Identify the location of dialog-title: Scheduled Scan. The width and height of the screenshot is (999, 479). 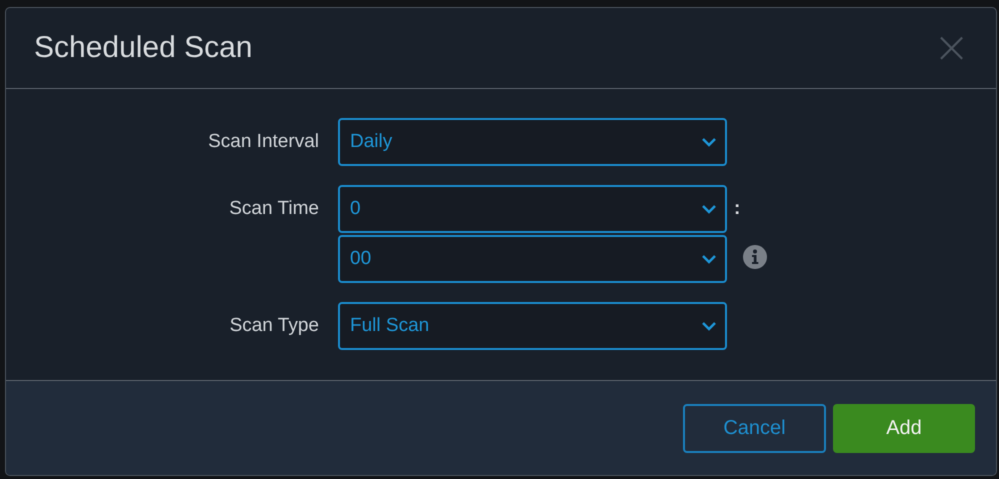
(143, 48).